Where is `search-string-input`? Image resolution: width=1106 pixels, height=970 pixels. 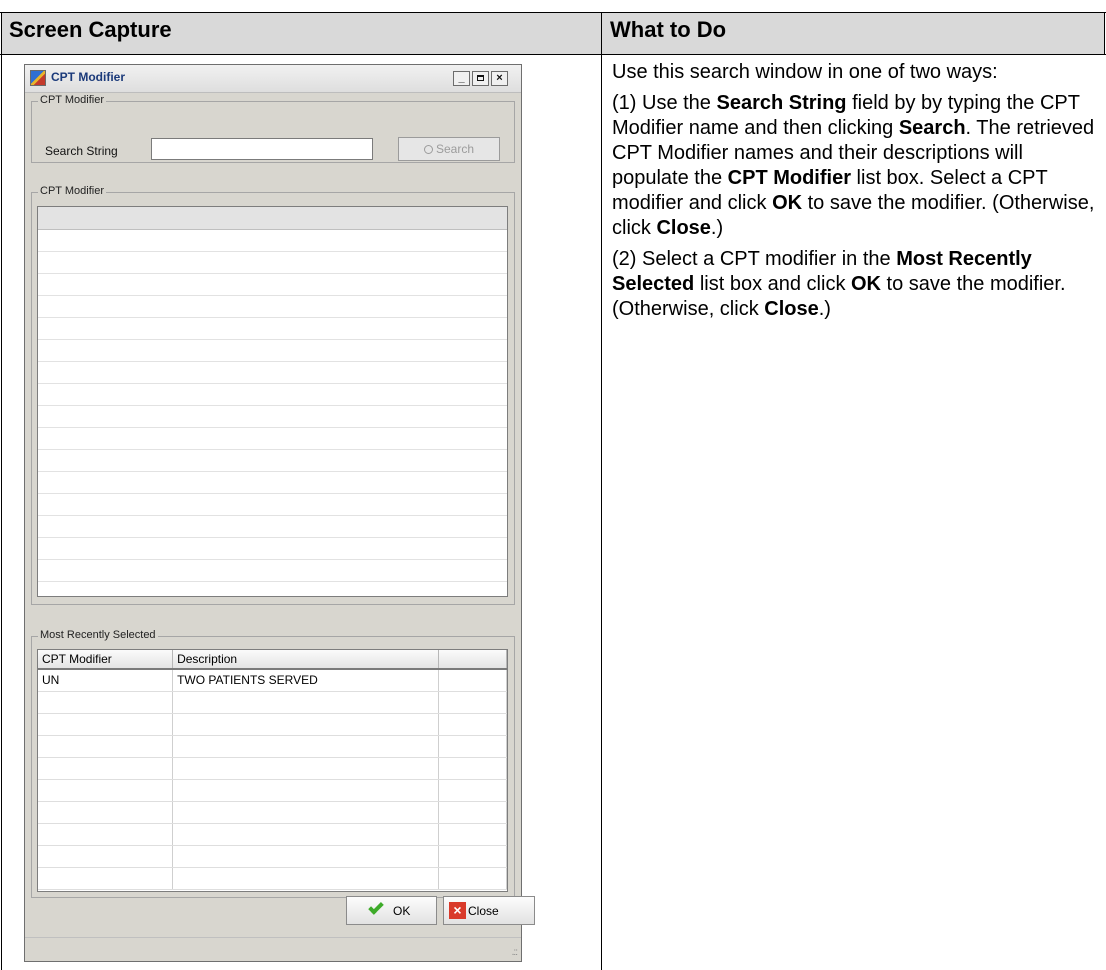 search-string-input is located at coordinates (262, 149).